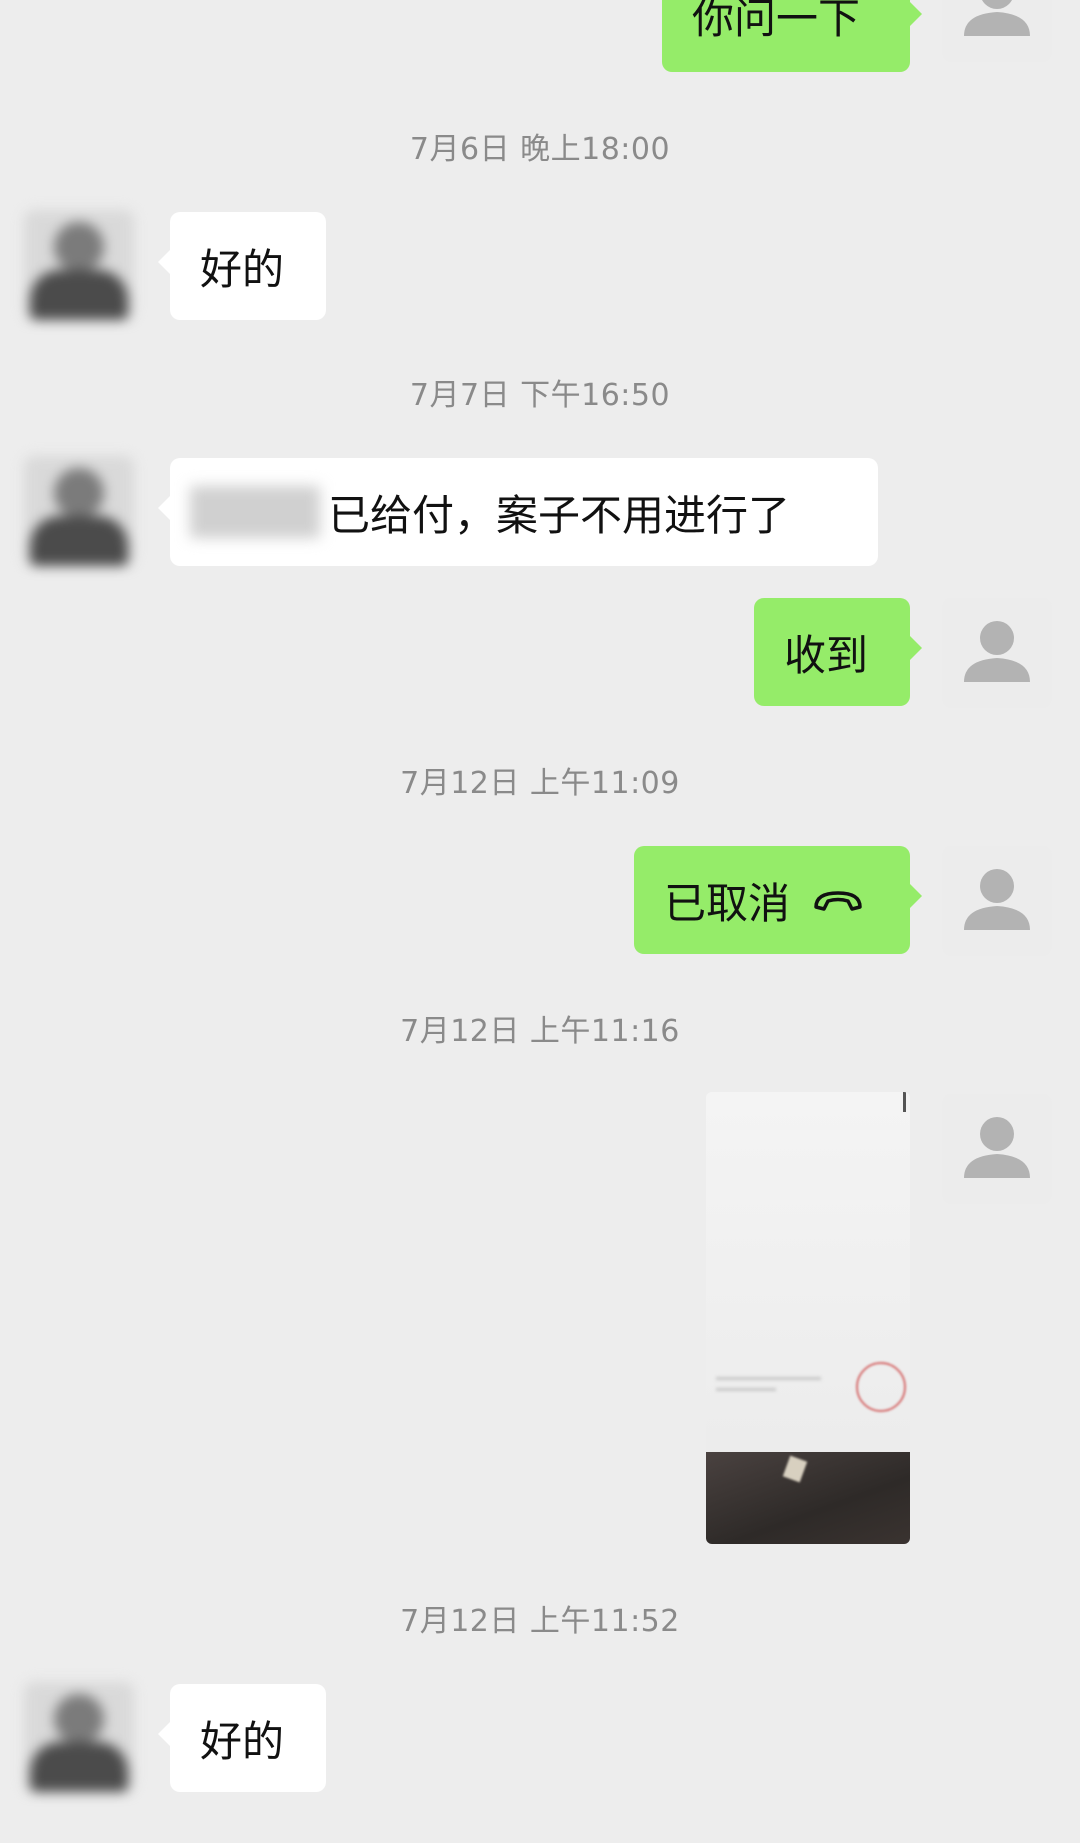 The height and width of the screenshot is (1843, 1080). Describe the element at coordinates (727, 903) in the screenshot. I see `message-text: 已取消` at that location.